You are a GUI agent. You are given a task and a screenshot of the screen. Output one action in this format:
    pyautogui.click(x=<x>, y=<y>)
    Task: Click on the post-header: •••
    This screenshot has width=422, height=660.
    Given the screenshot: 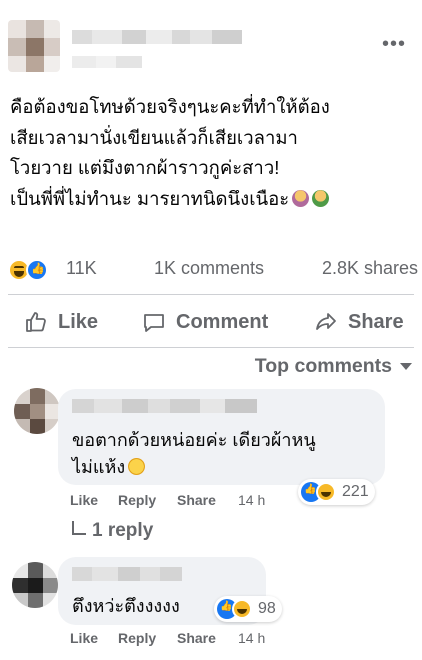 What is the action you would take?
    pyautogui.click(x=211, y=40)
    